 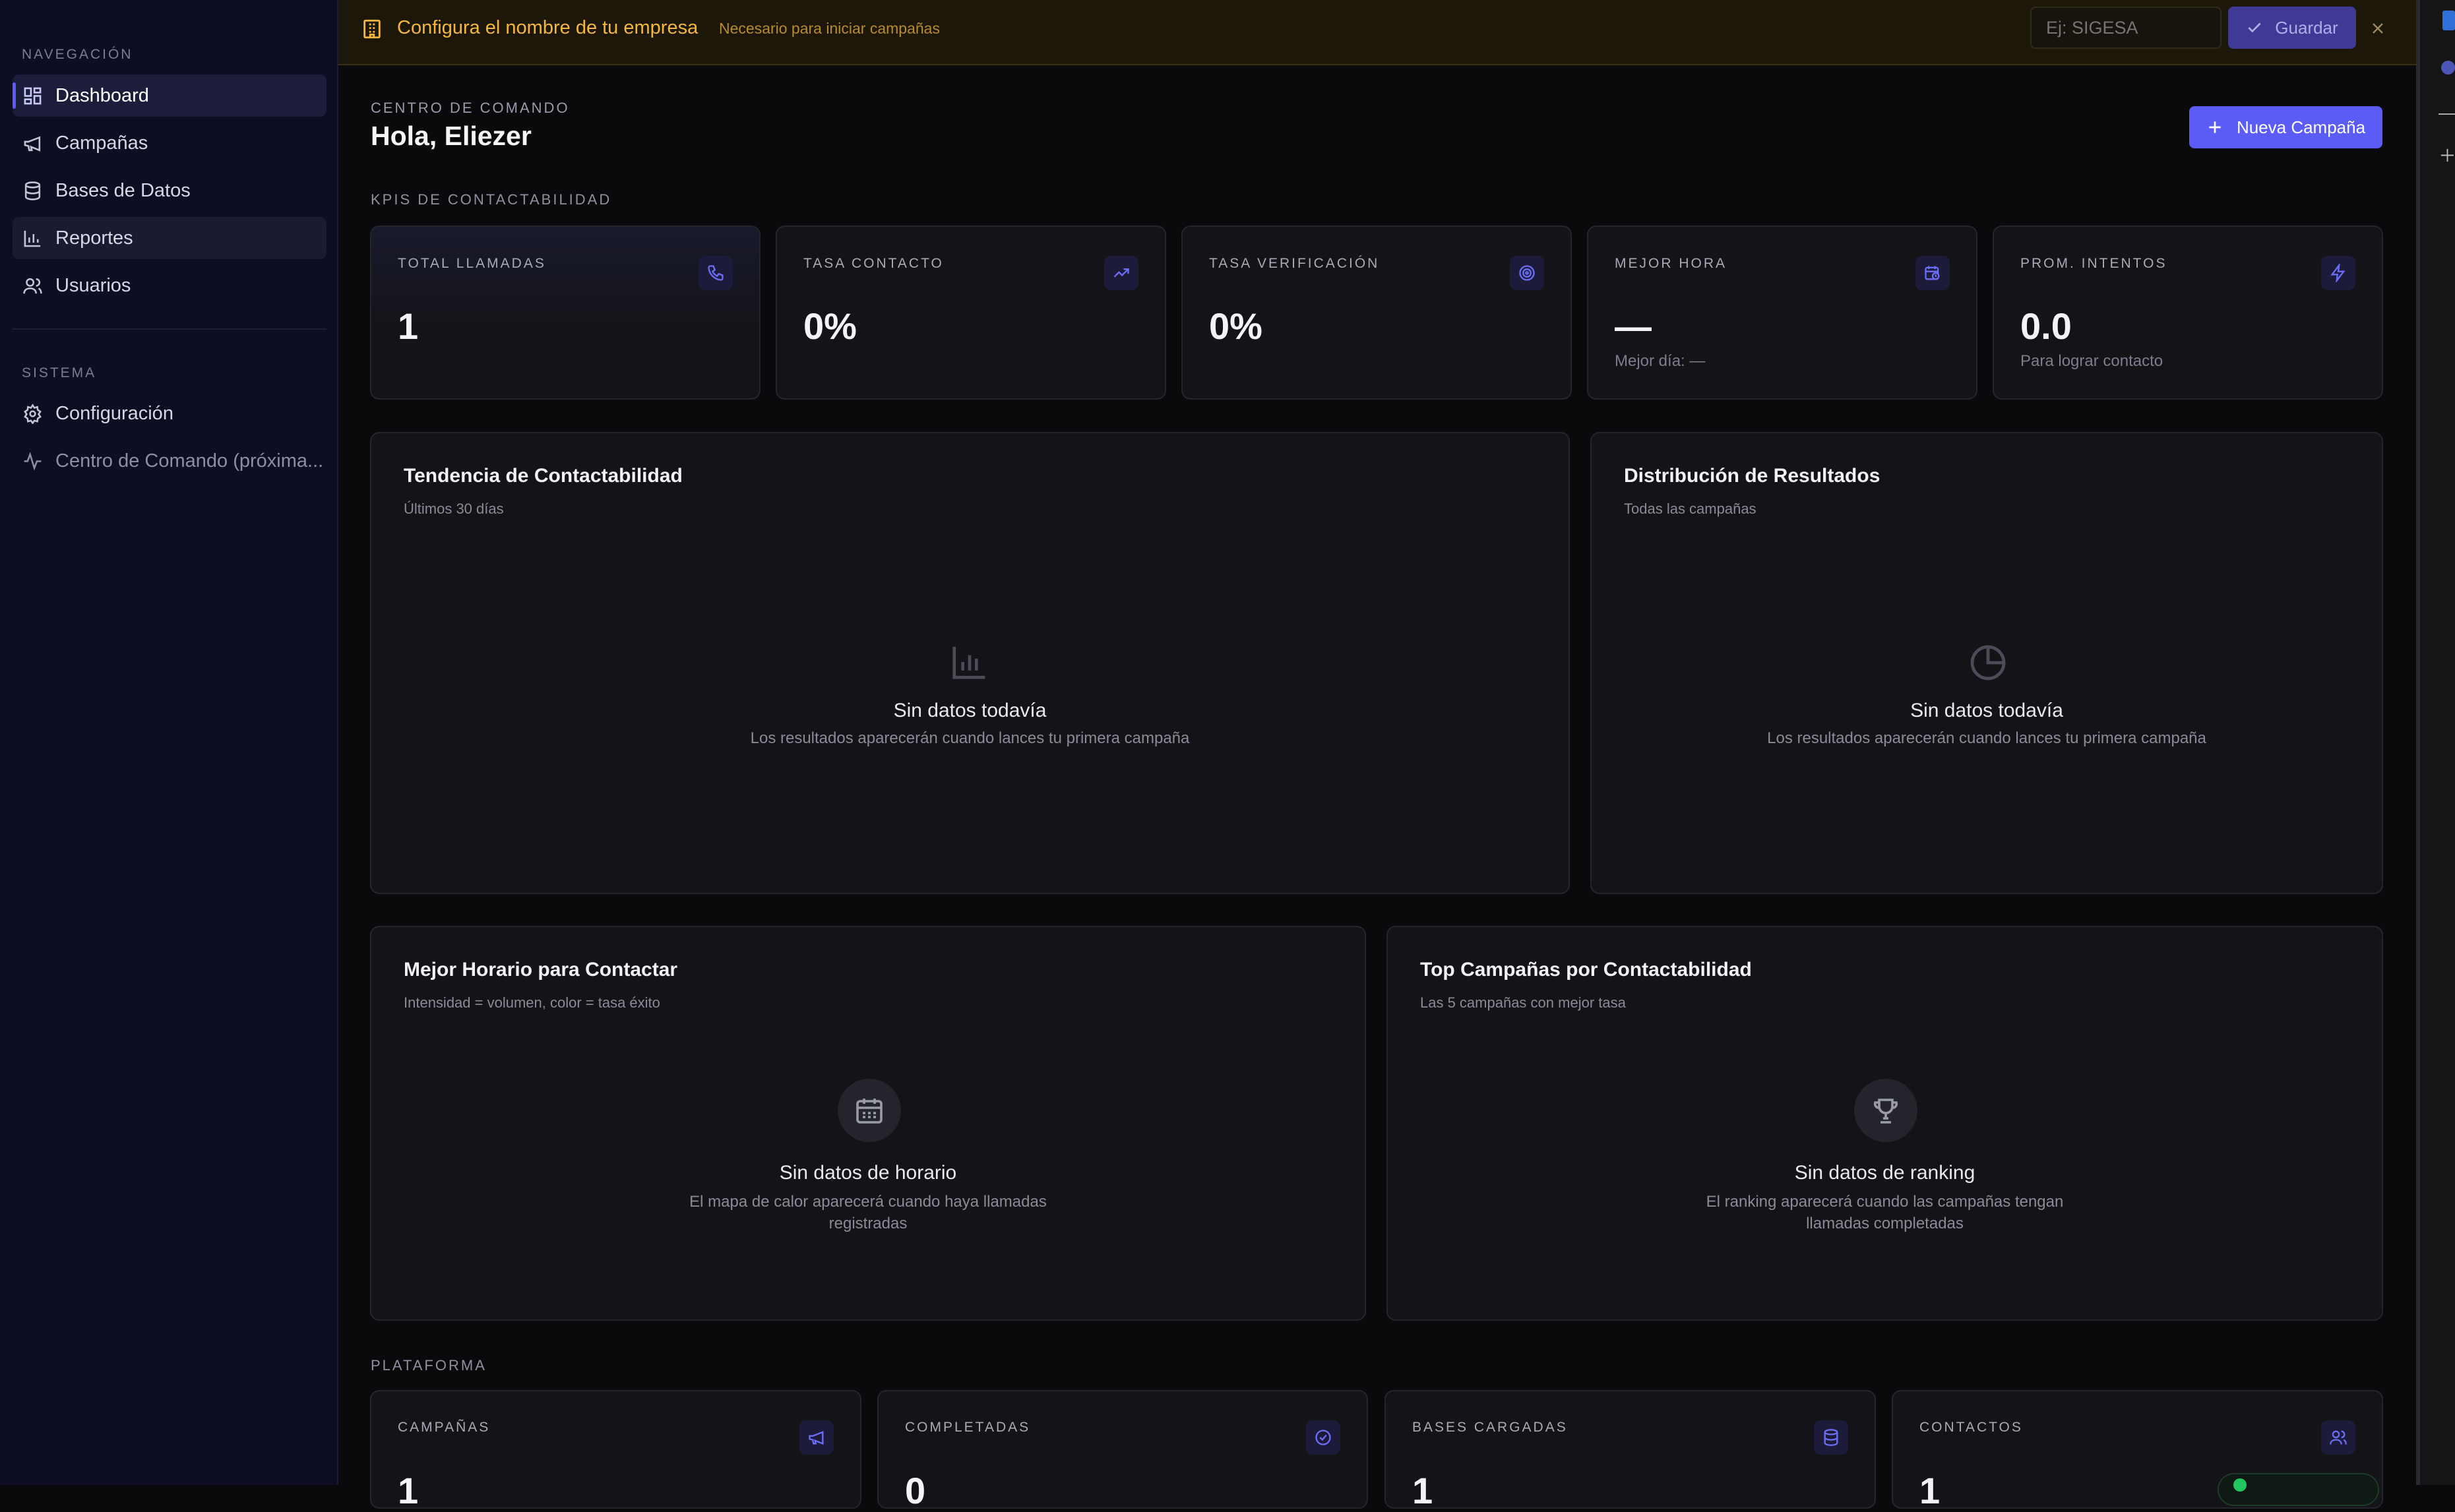 What do you see at coordinates (2447, 114) in the screenshot?
I see `minimize-icon` at bounding box center [2447, 114].